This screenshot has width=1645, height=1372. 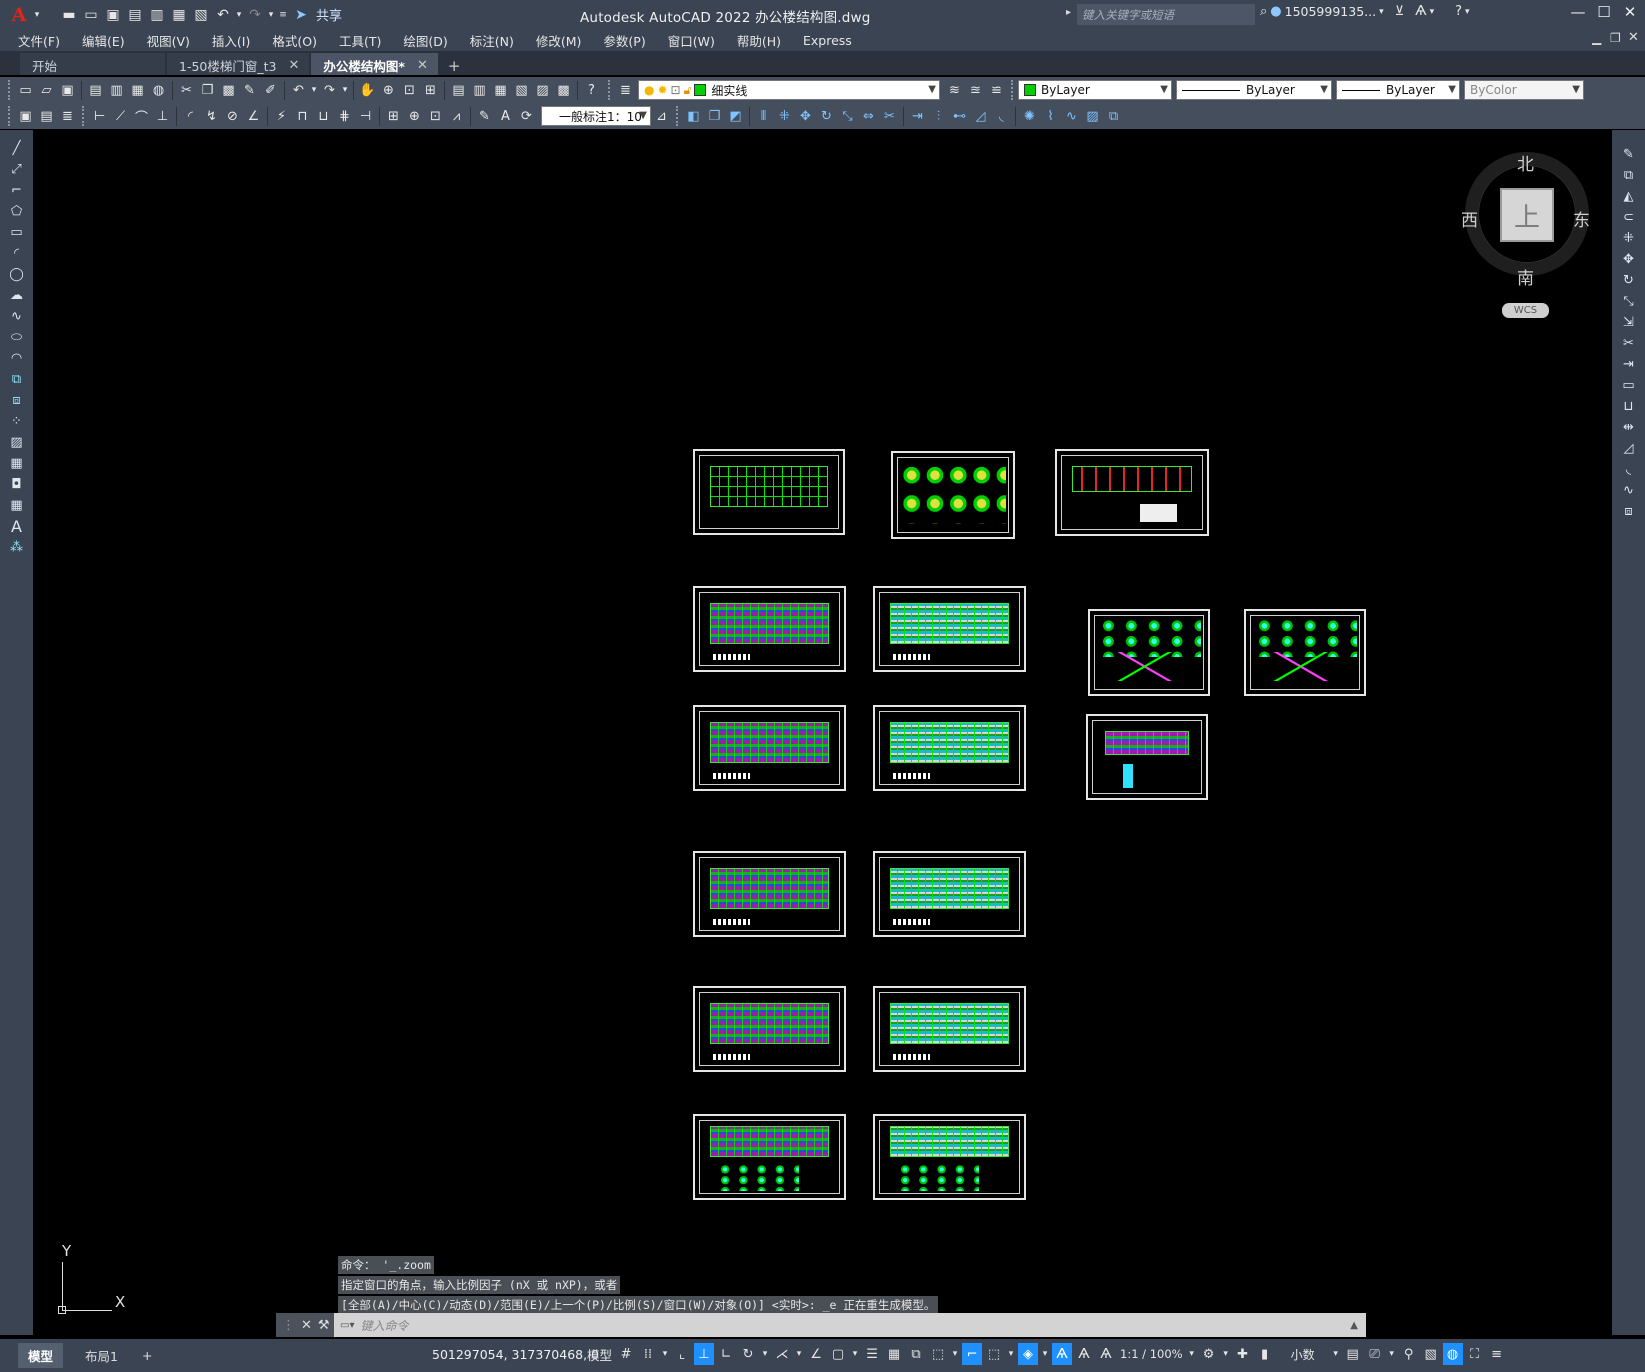 I want to click on undo-icon: ↶, so click(x=298, y=90).